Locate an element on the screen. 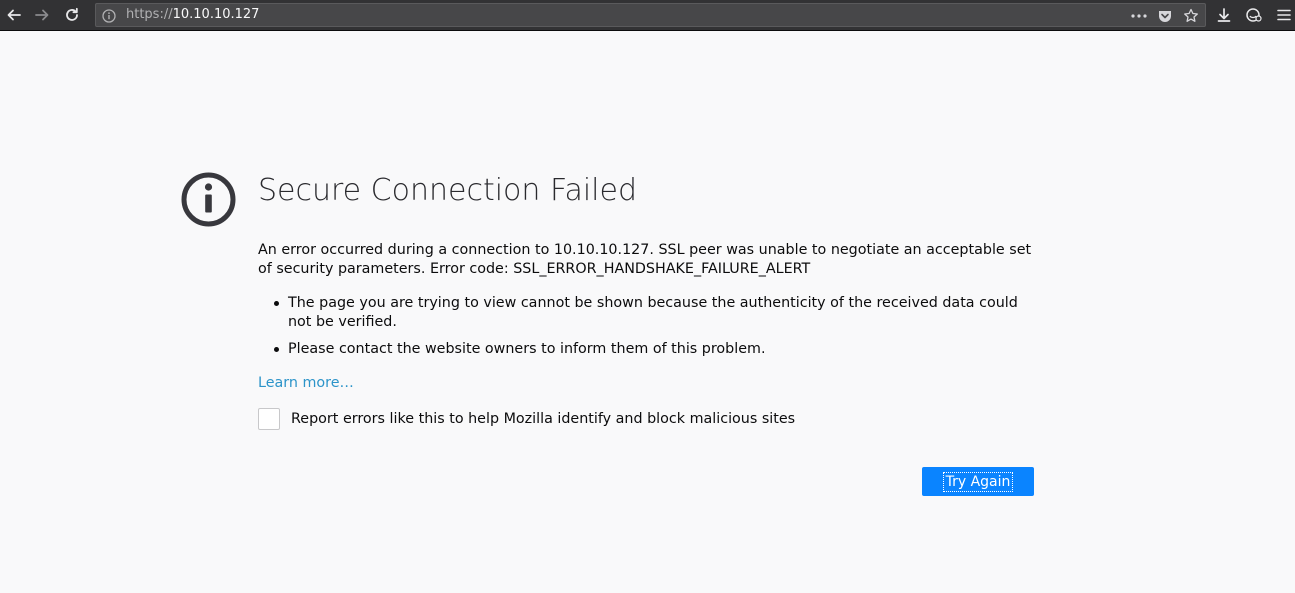 The width and height of the screenshot is (1295, 593). menu-icon is located at coordinates (1283, 15).